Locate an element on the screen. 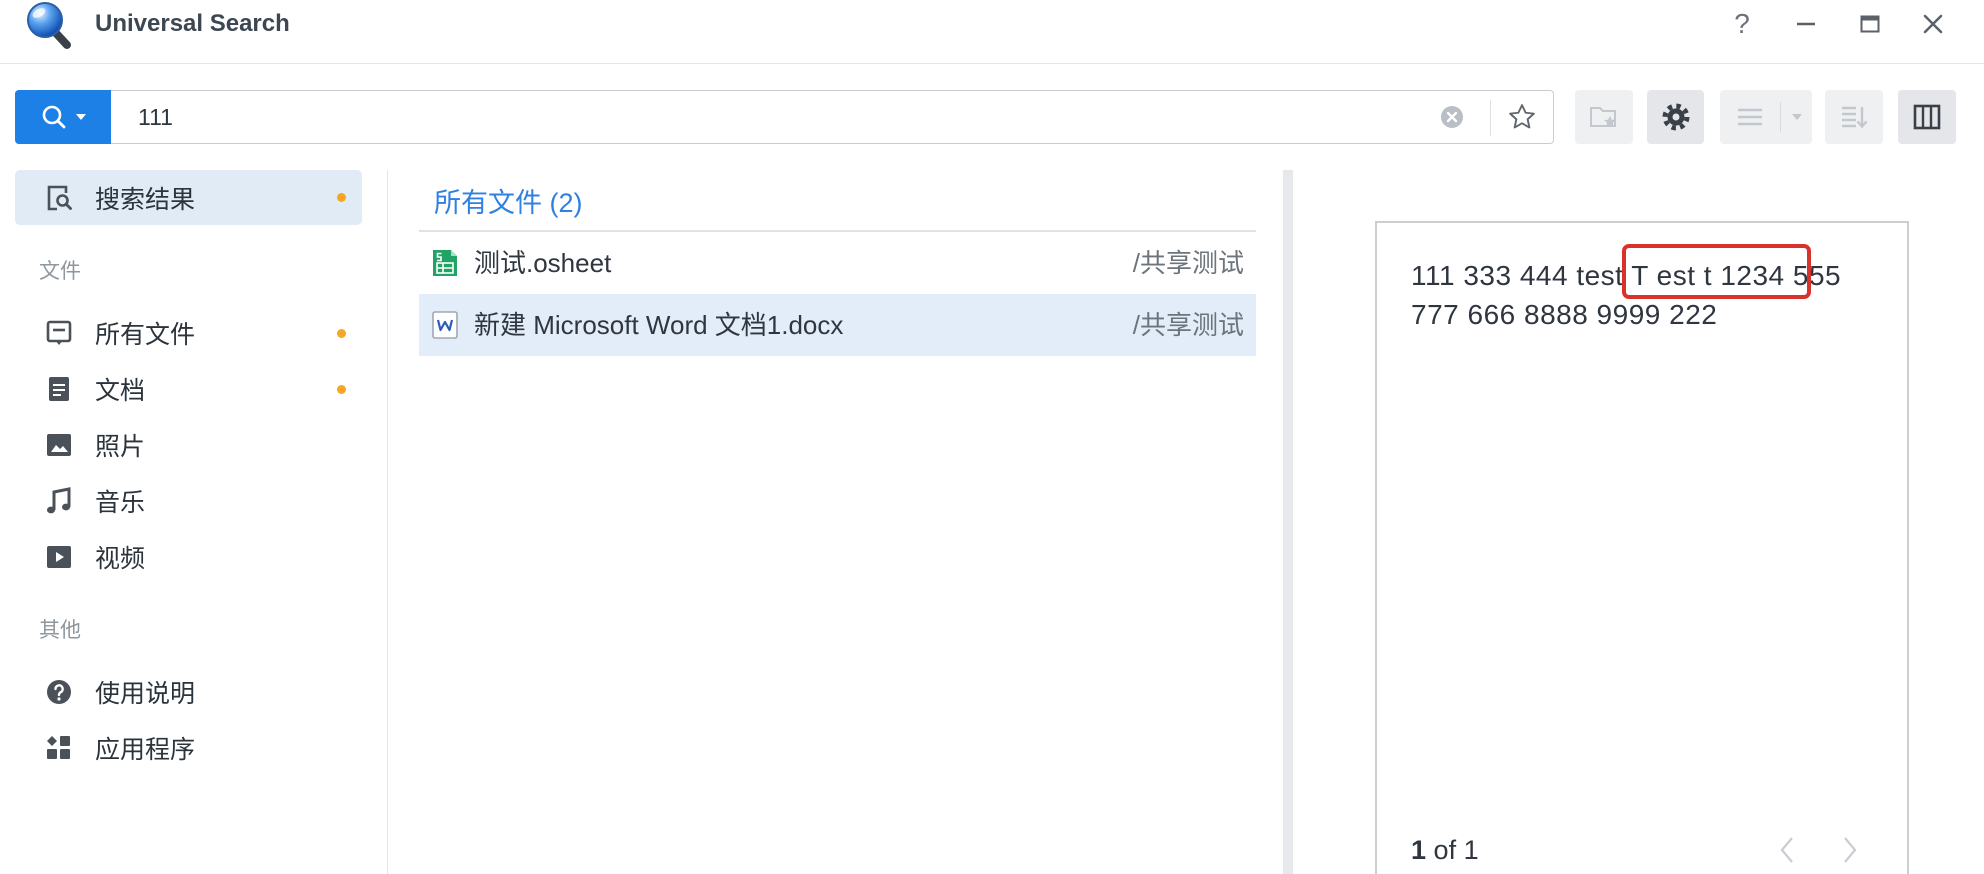 The image size is (1984, 874). sidebar-item-documents: 文档 is located at coordinates (188, 389).